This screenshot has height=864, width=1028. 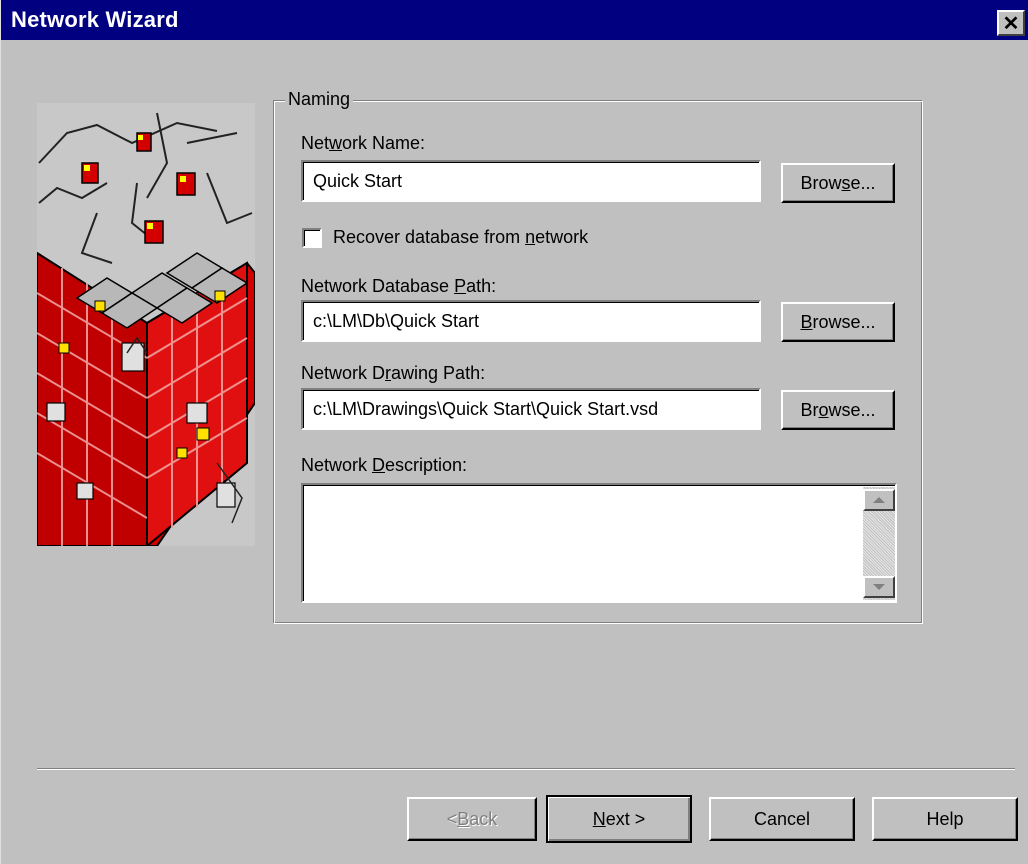 What do you see at coordinates (782, 819) in the screenshot?
I see `cancel-button: Cancel` at bounding box center [782, 819].